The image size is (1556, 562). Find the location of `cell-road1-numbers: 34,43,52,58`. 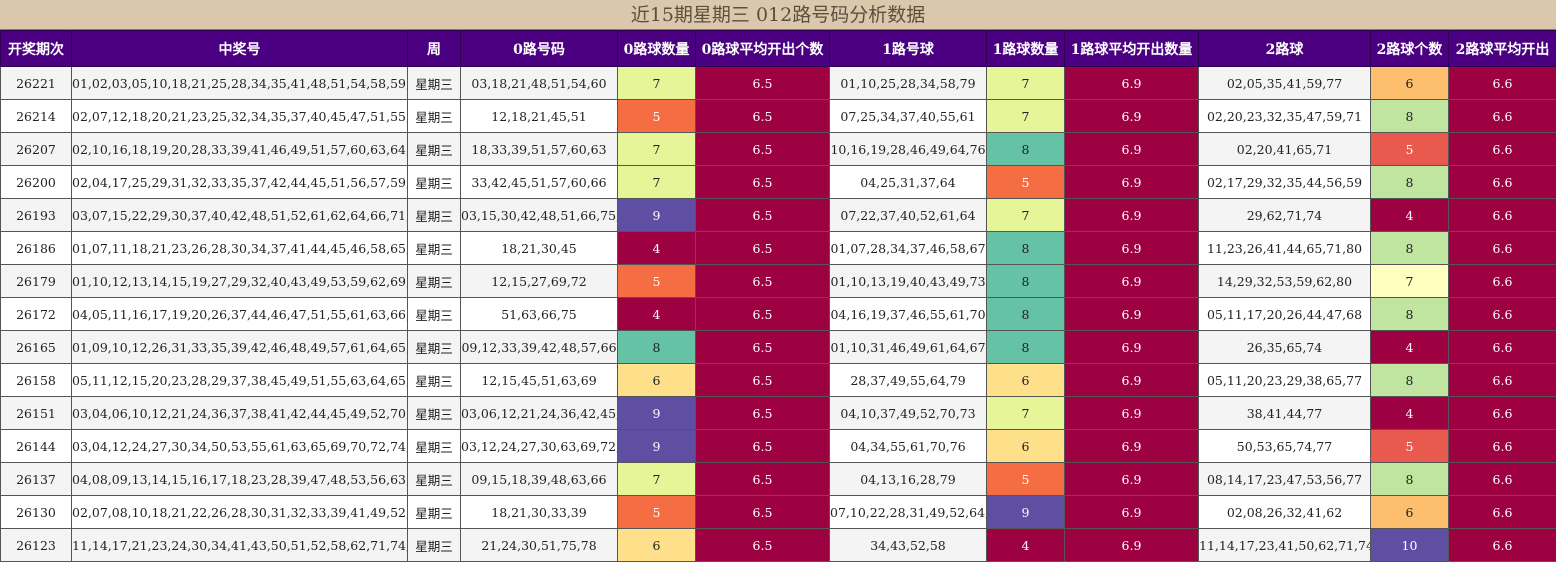

cell-road1-numbers: 34,43,52,58 is located at coordinates (908, 545).